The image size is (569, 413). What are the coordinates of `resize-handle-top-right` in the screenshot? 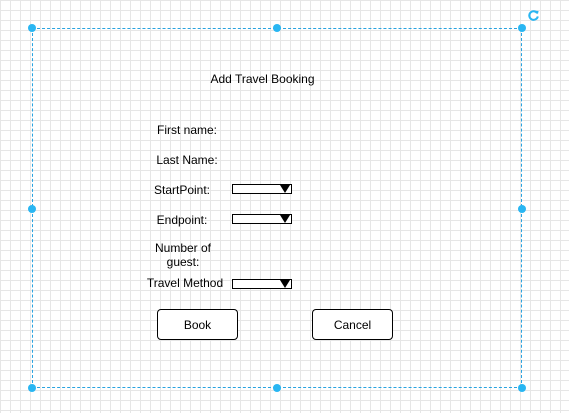 It's located at (522, 28).